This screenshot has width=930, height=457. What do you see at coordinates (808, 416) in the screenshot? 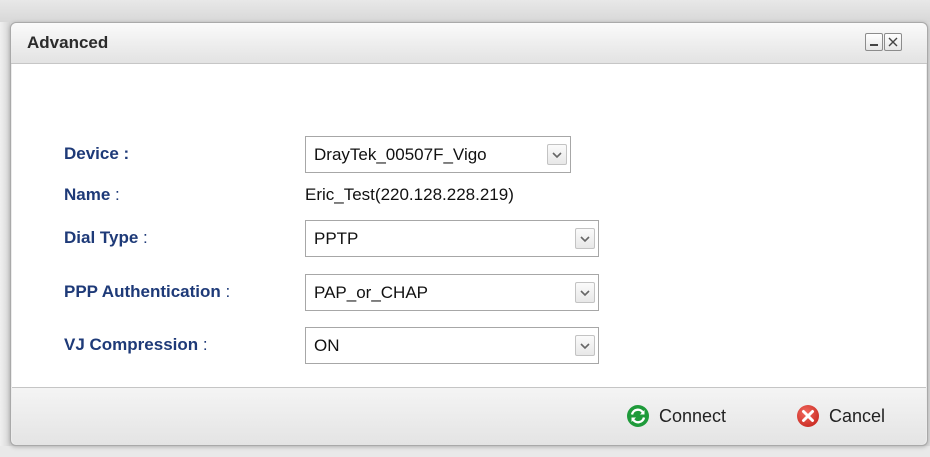
I see `cancel-icon` at bounding box center [808, 416].